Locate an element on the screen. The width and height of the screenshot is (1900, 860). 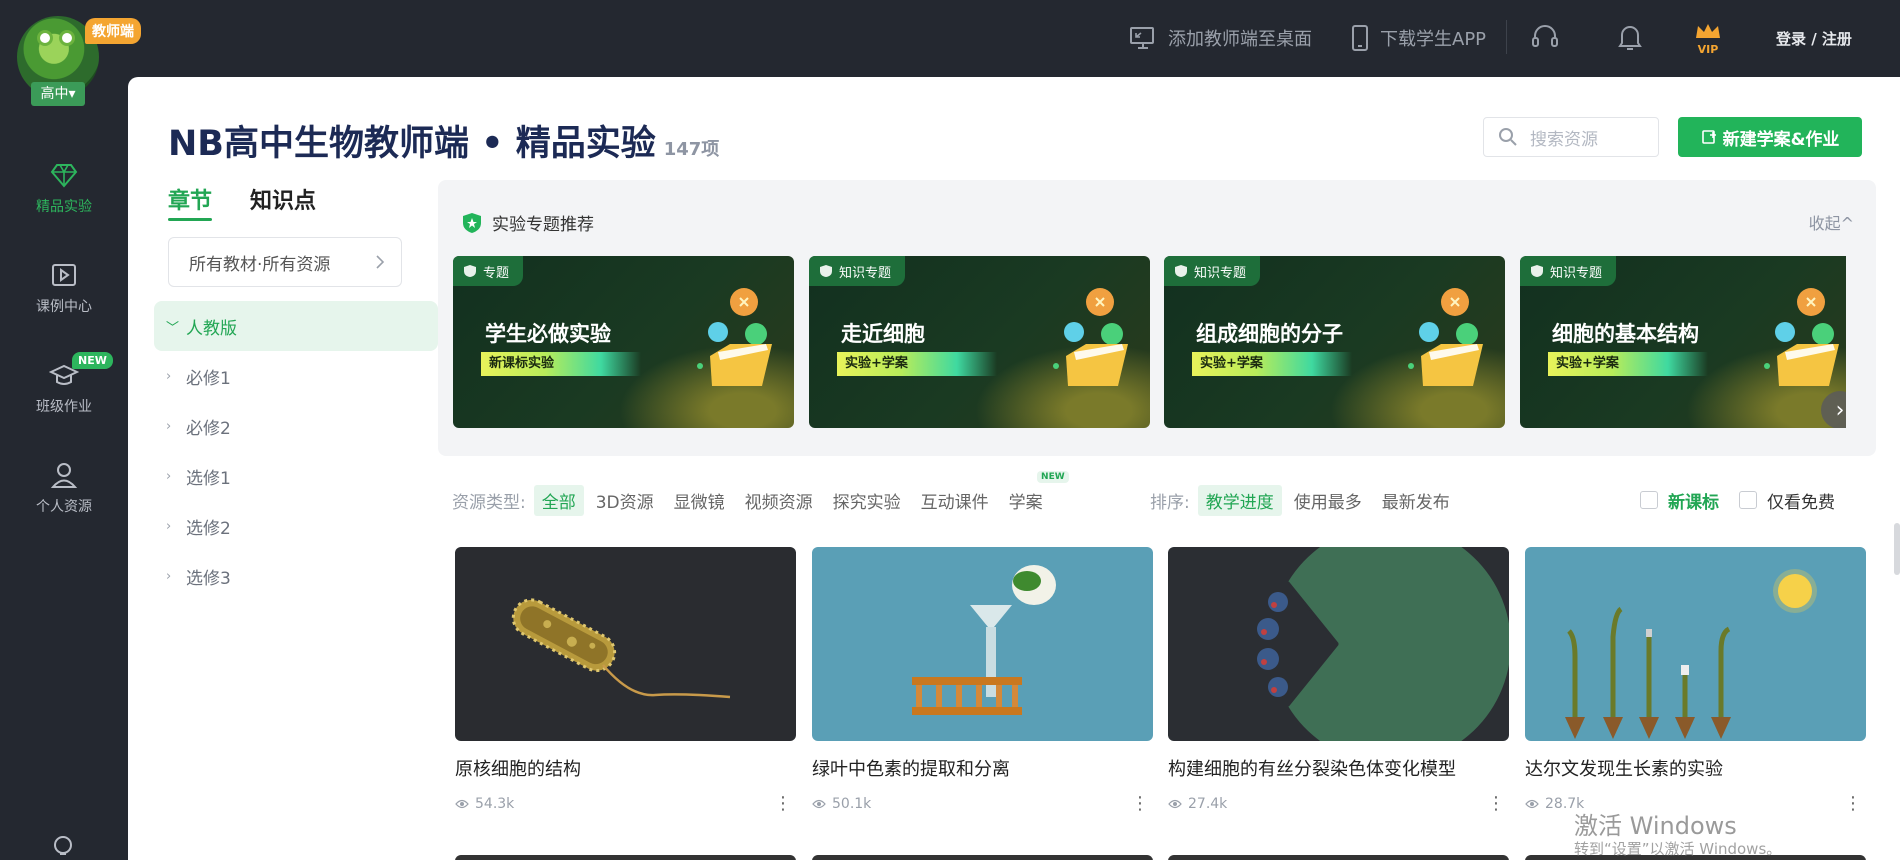
filter-type-study-plan: 学案 NEW is located at coordinates (1035, 493).